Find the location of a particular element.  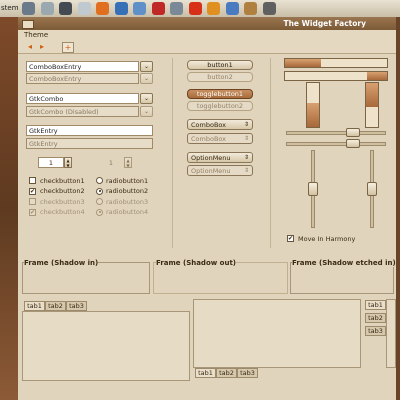

system-panel: stem is located at coordinates (200, 9).